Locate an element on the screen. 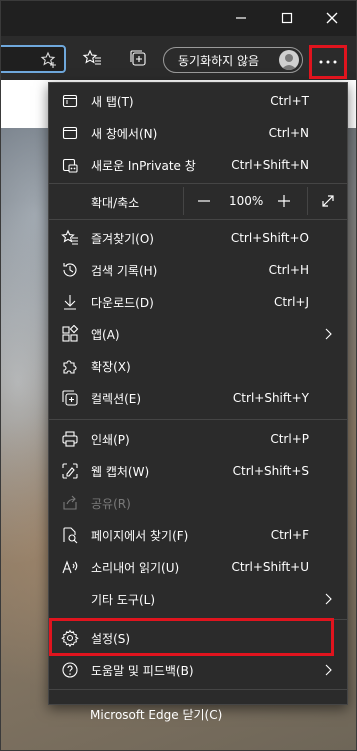  menu-item-new-window: 새 창에서(N) Ctrl+N is located at coordinates (198, 133).